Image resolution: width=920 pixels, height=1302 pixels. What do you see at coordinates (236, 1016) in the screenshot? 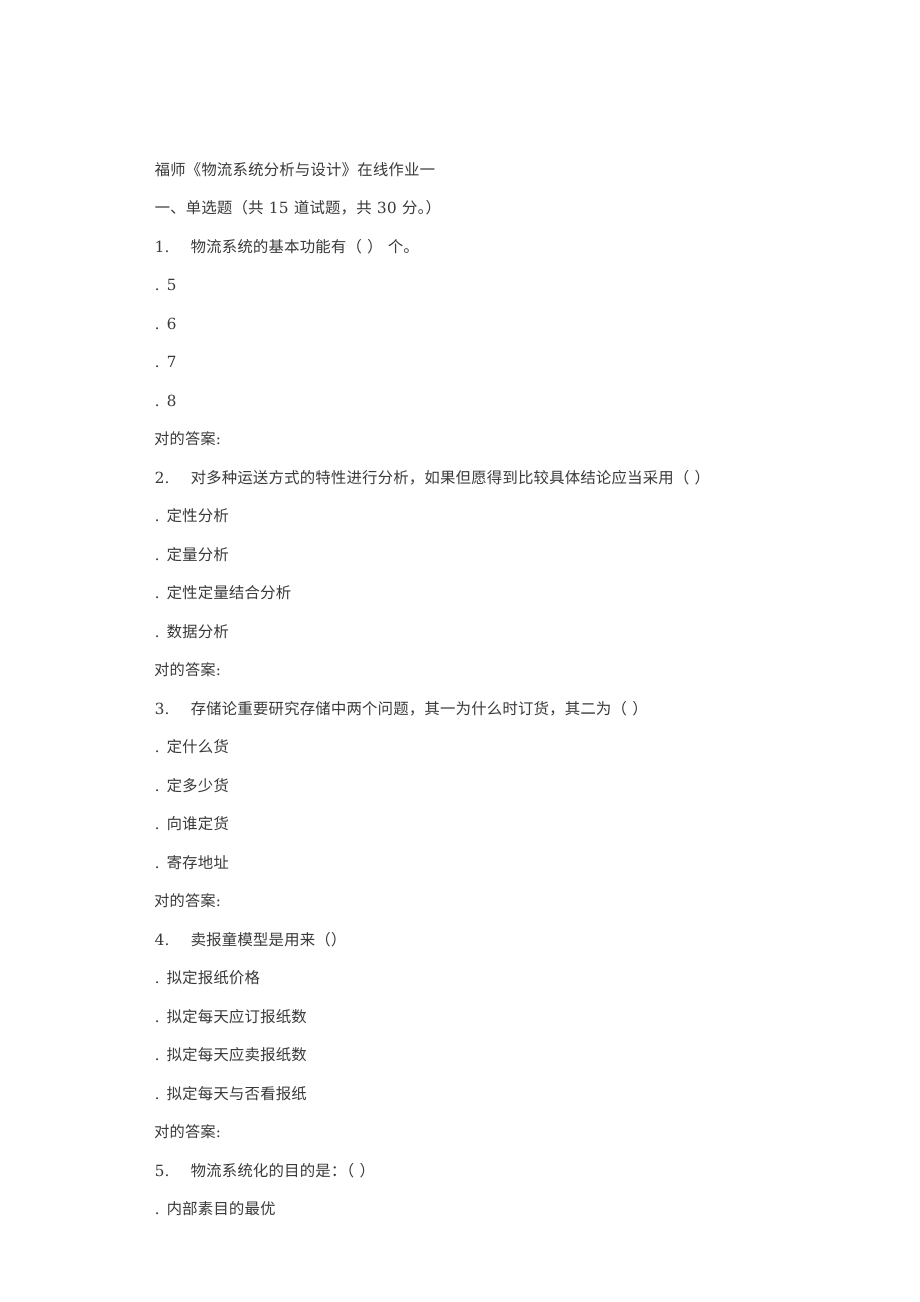
I see `option-text: 拟定每天应订报纸数` at bounding box center [236, 1016].